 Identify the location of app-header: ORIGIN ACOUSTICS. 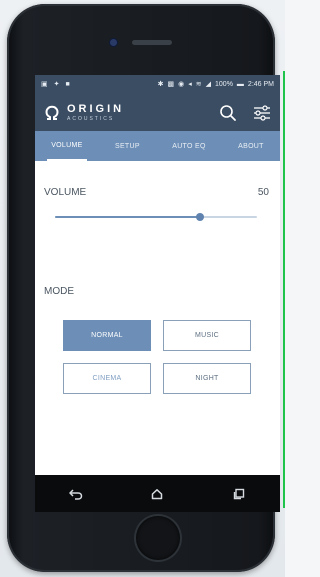
(157, 112).